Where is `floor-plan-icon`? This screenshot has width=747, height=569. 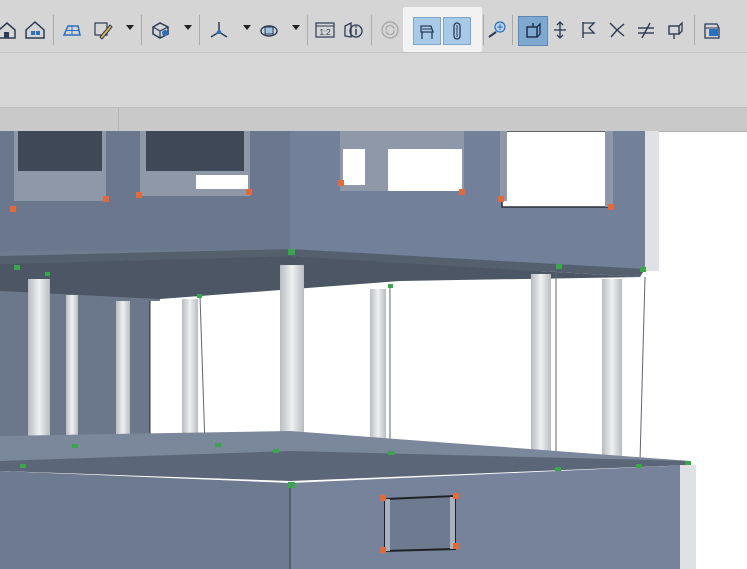
floor-plan-icon is located at coordinates (71, 30).